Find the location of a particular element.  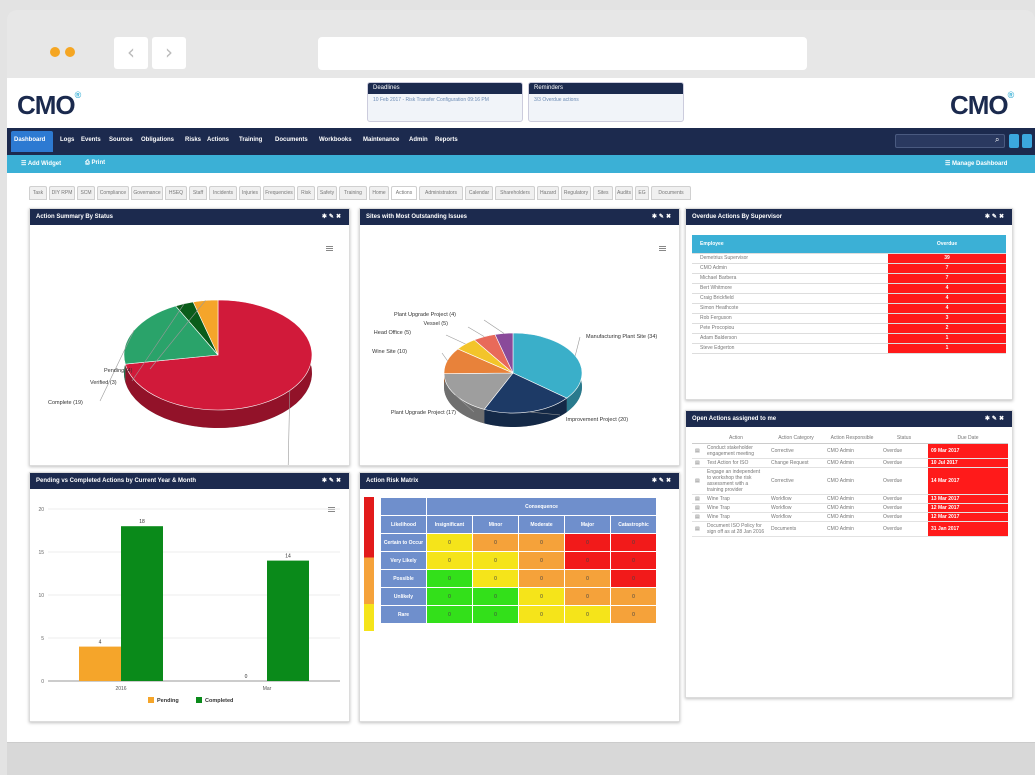

tab-home: Home is located at coordinates (379, 193).